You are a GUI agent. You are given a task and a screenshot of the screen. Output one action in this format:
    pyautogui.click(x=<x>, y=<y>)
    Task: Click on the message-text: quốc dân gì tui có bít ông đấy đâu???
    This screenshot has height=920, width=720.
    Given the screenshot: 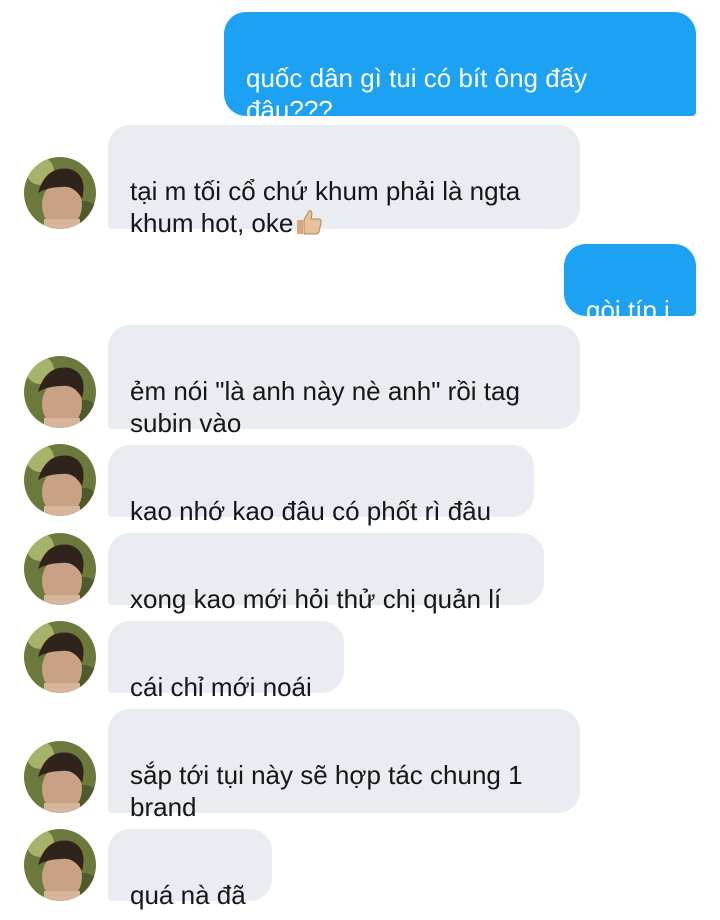 What is the action you would take?
    pyautogui.click(x=417, y=94)
    